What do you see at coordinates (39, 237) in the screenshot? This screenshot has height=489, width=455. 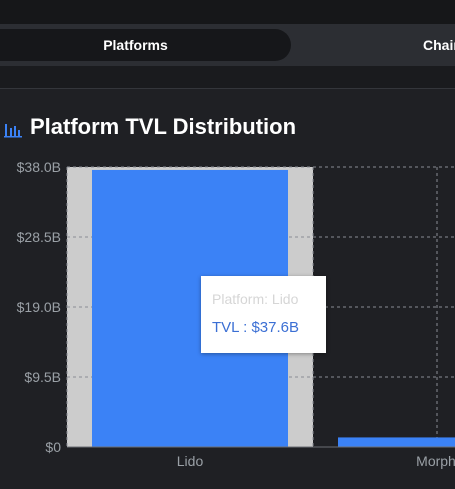 I see `y-tick-label: $28.5B` at bounding box center [39, 237].